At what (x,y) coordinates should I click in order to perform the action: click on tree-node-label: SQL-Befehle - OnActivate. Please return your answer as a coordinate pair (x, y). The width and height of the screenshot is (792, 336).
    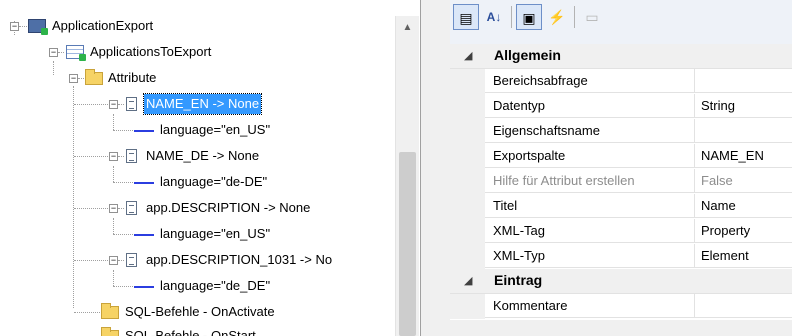
    Looking at the image, I should click on (200, 311).